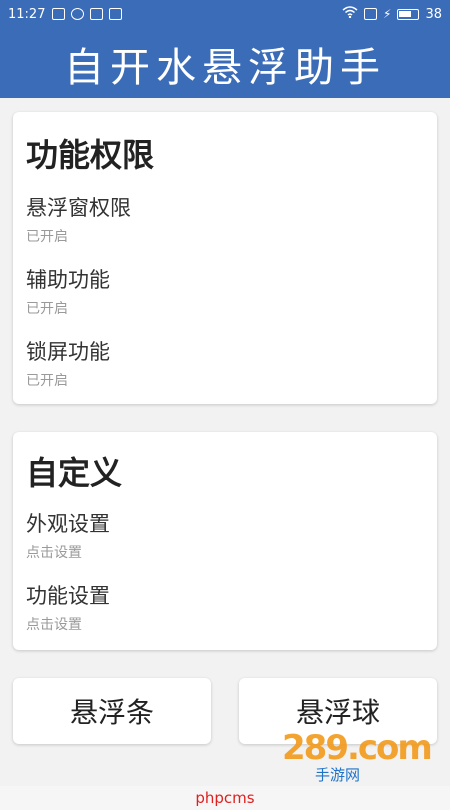  What do you see at coordinates (58, 14) in the screenshot?
I see `image-icon` at bounding box center [58, 14].